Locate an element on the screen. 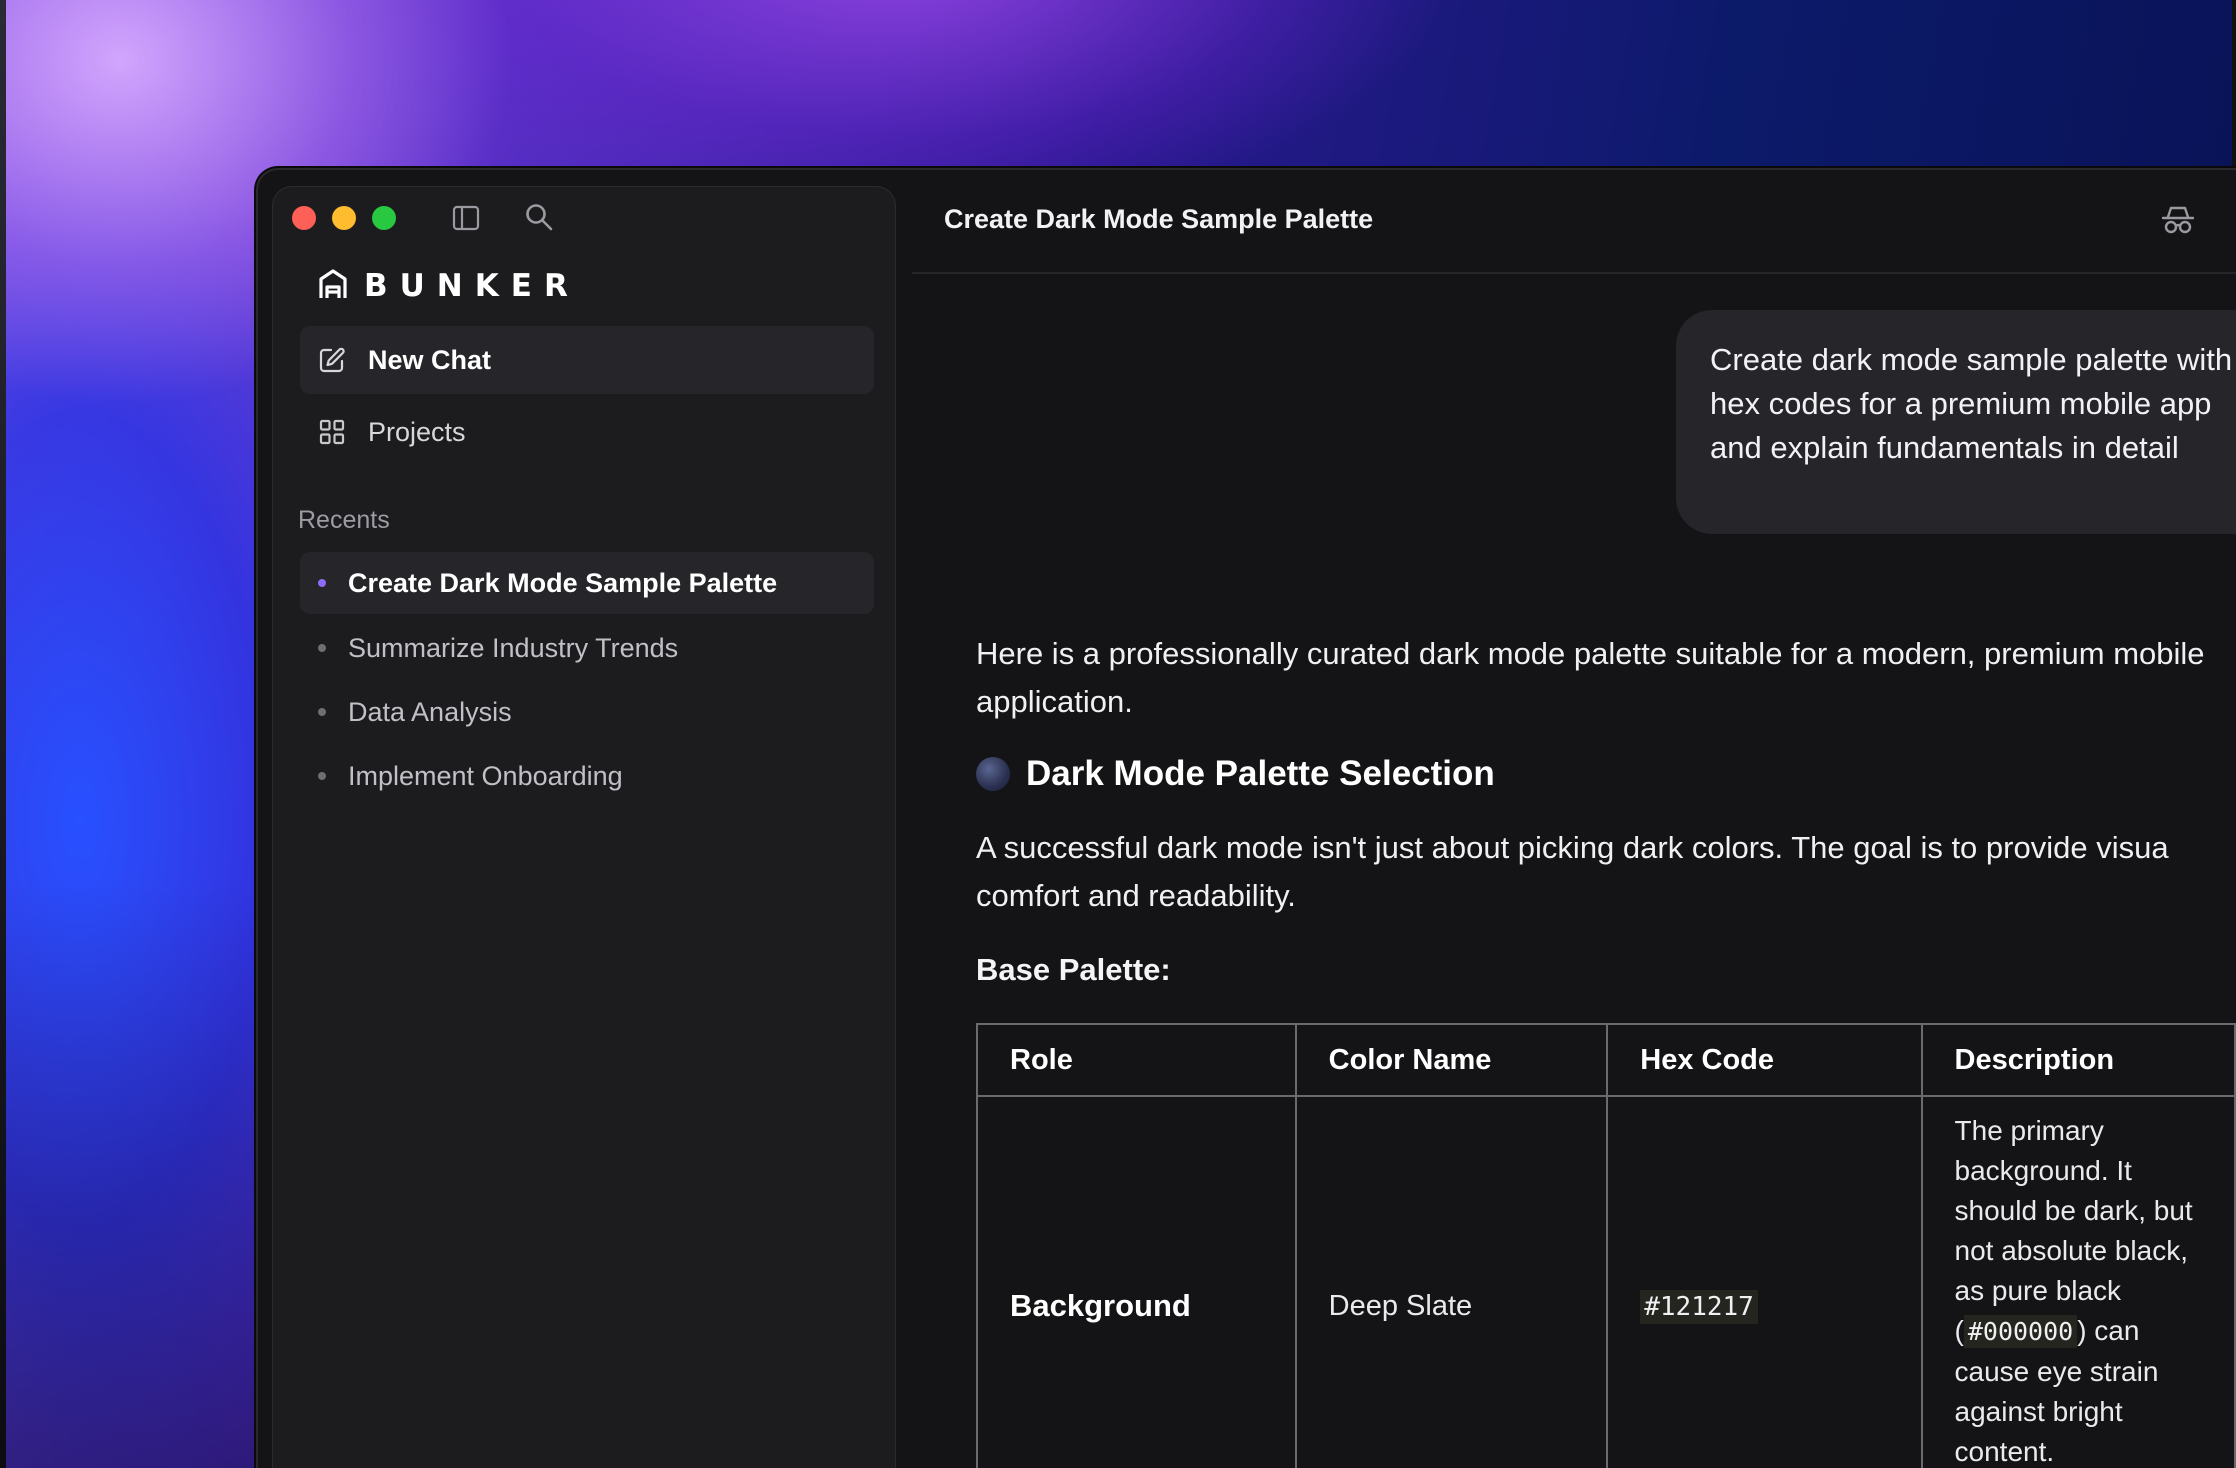 This screenshot has width=2236, height=1468. app-logo: BUNKER is located at coordinates (449, 286).